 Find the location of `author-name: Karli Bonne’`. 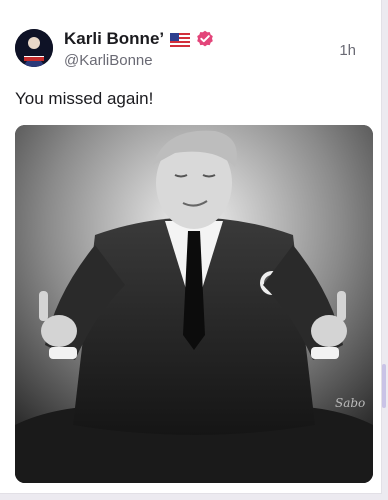

author-name: Karli Bonne’ is located at coordinates (114, 39).